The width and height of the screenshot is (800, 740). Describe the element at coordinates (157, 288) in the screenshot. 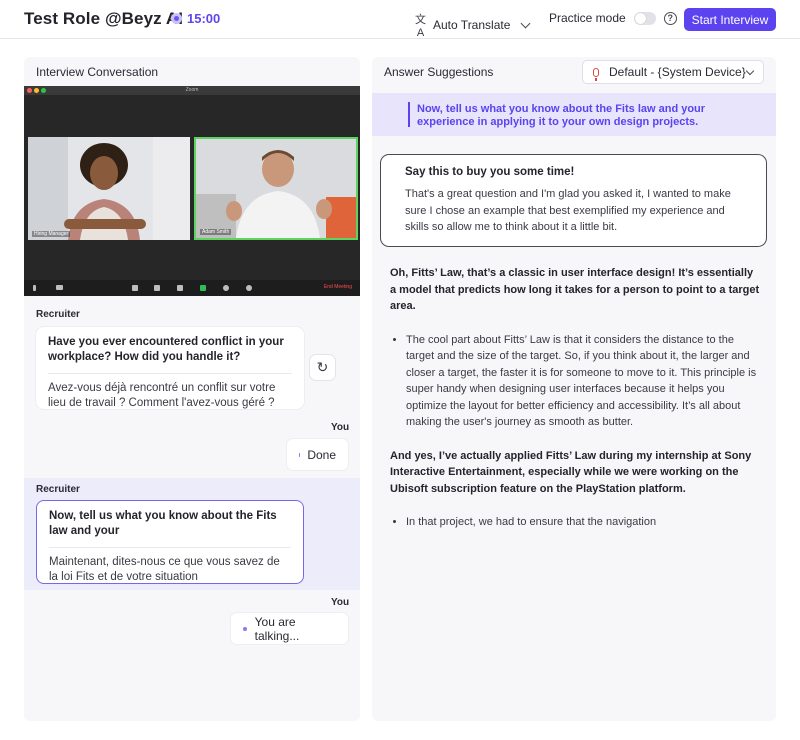

I see `participants-icon` at that location.